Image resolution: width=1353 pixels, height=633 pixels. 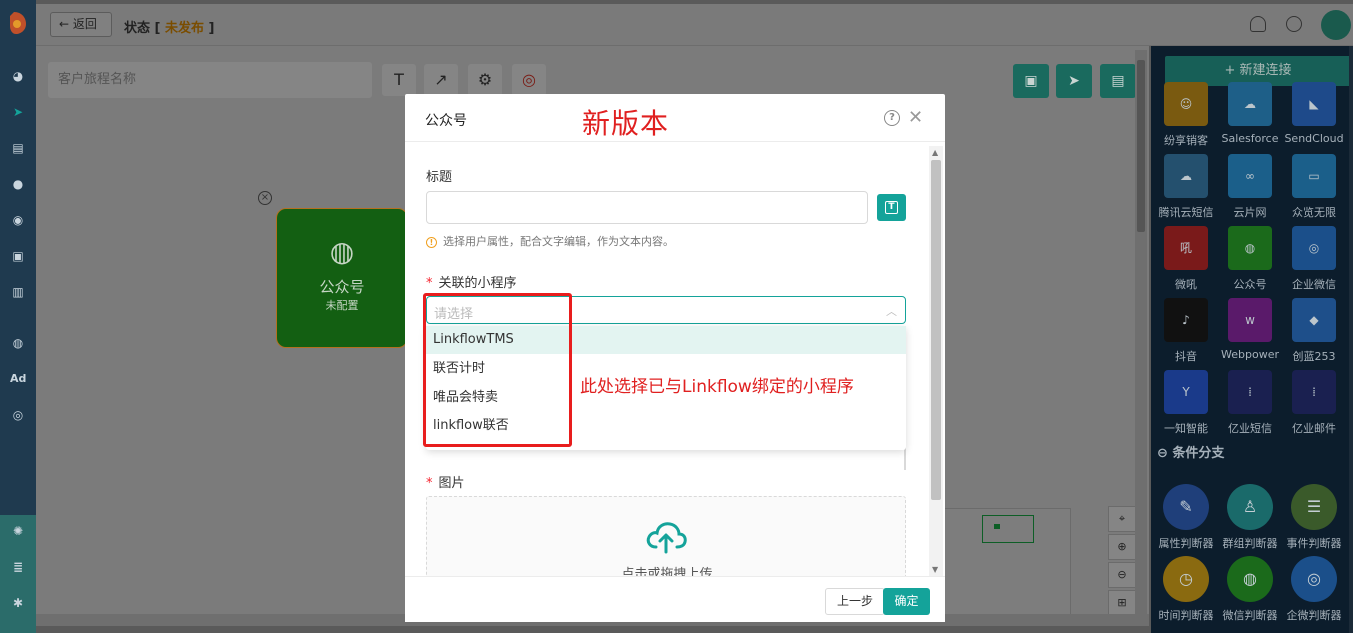 I want to click on modal-footer: 上一步 确定, so click(x=675, y=599).